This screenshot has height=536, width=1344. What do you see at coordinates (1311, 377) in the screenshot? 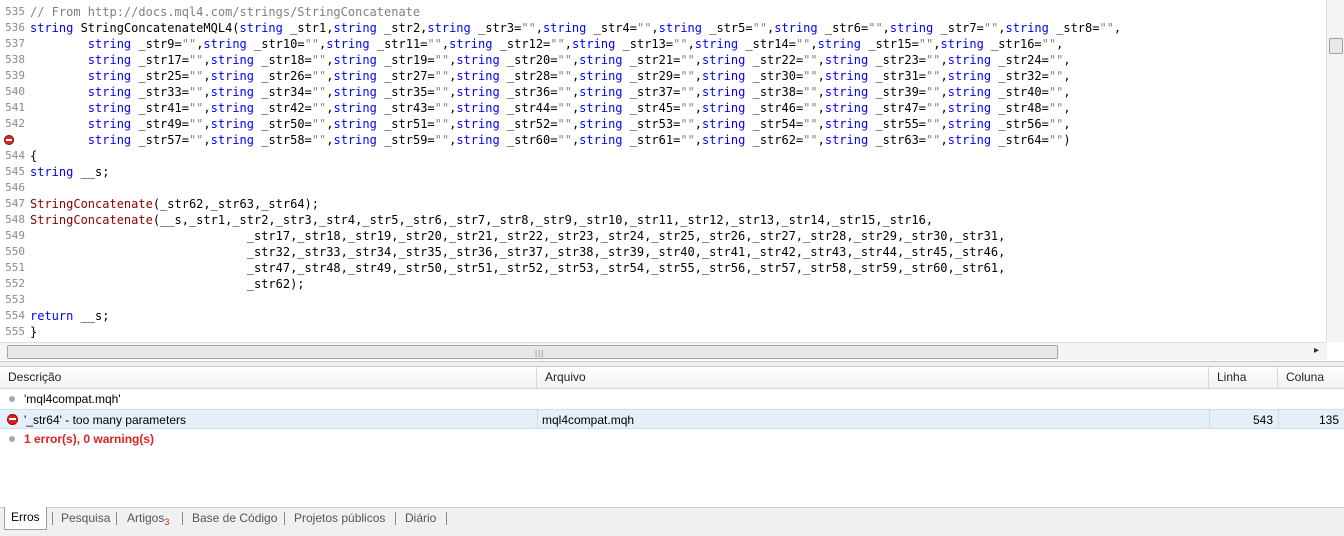
I see `column-header-column: Coluna` at bounding box center [1311, 377].